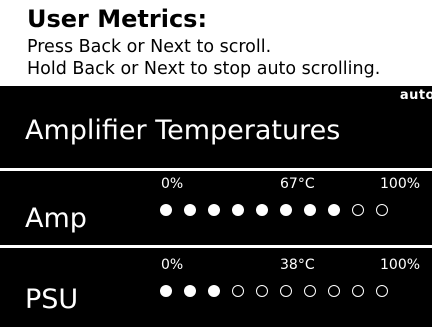 The width and height of the screenshot is (432, 327). What do you see at coordinates (183, 130) in the screenshot?
I see `section-title: Amplifier Temperatures` at bounding box center [183, 130].